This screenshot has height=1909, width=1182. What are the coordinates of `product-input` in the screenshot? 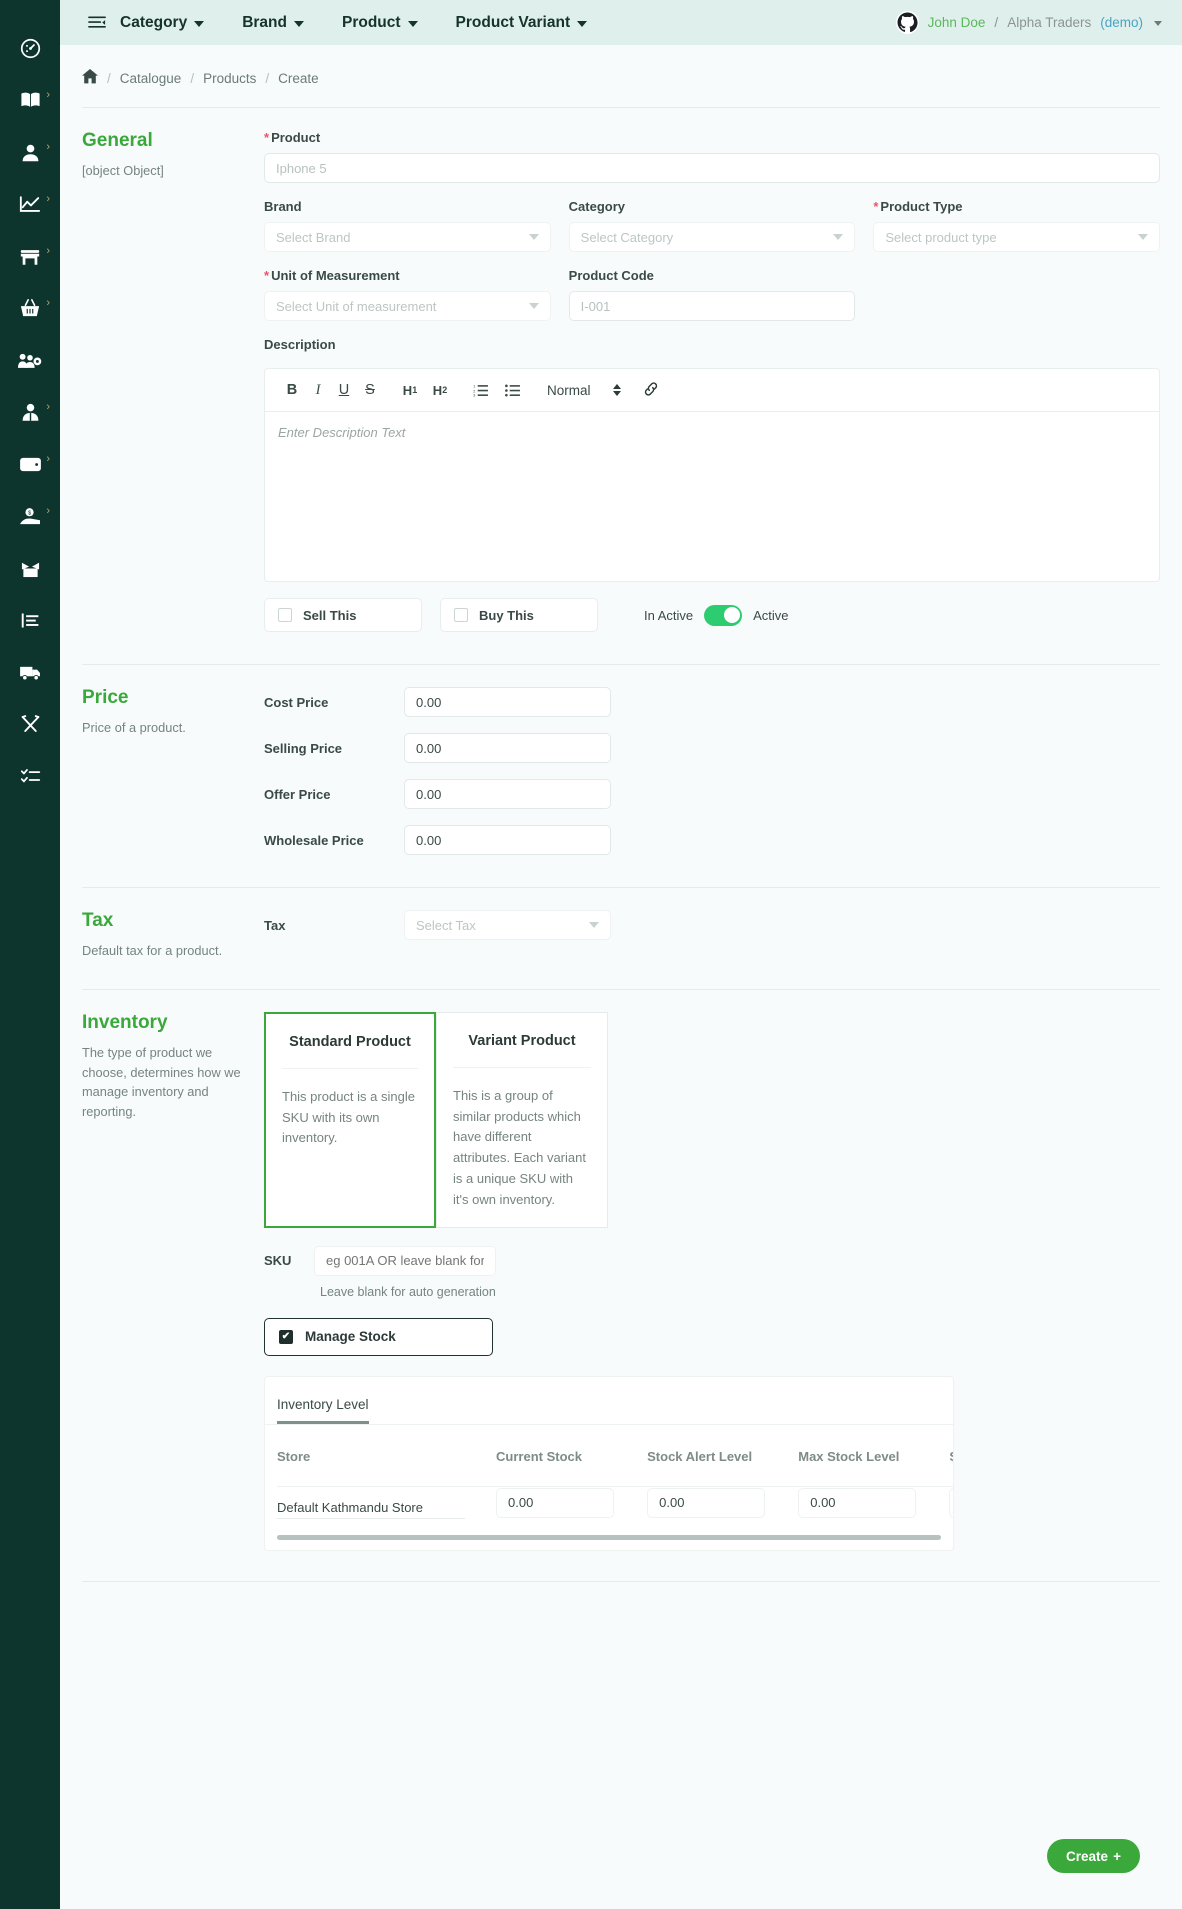 It's located at (712, 168).